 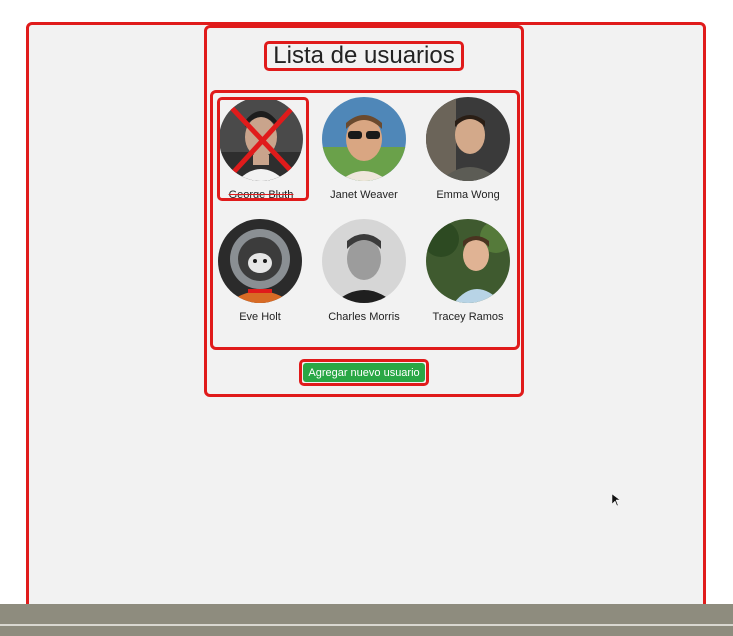 What do you see at coordinates (468, 317) in the screenshot?
I see `user-name: Tracey Ramos` at bounding box center [468, 317].